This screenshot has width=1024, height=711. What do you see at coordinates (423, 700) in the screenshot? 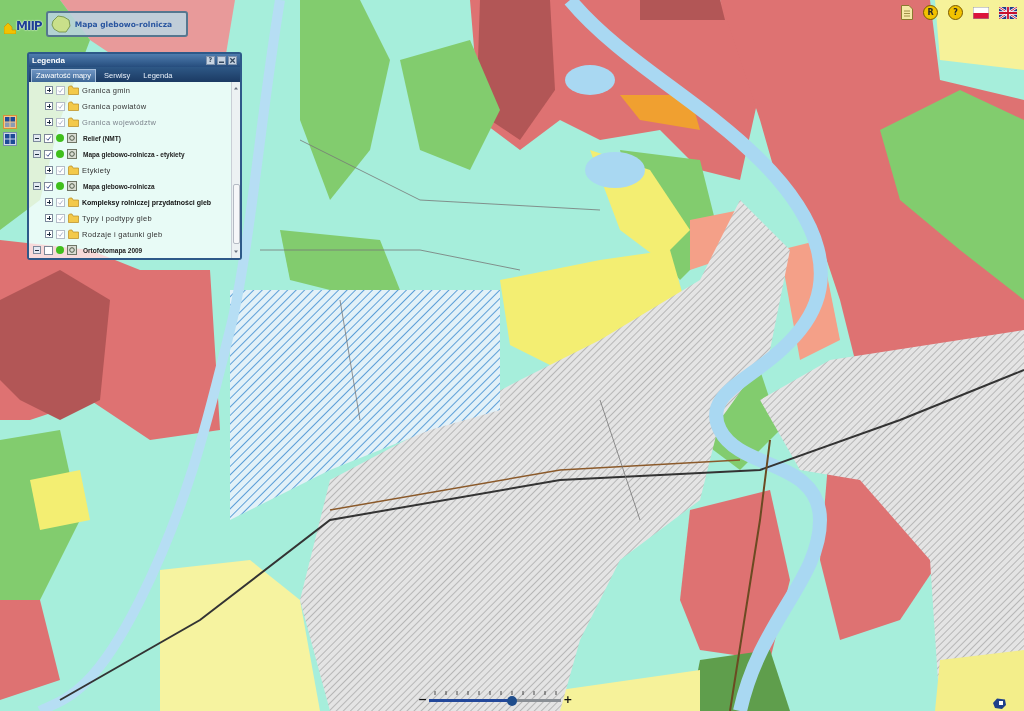
I see `zoom-out-button: −` at bounding box center [423, 700].